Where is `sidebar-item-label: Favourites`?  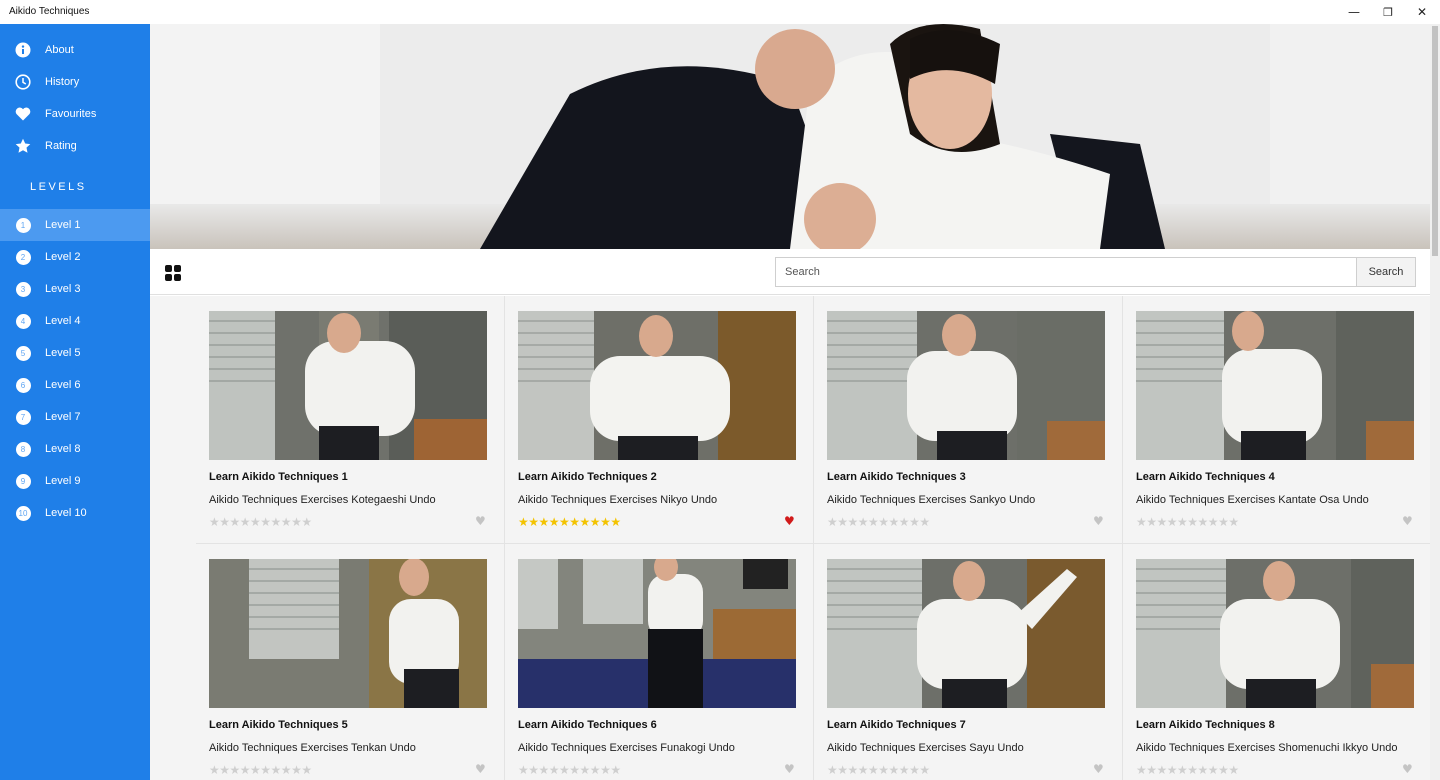
sidebar-item-label: Favourites is located at coordinates (71, 114).